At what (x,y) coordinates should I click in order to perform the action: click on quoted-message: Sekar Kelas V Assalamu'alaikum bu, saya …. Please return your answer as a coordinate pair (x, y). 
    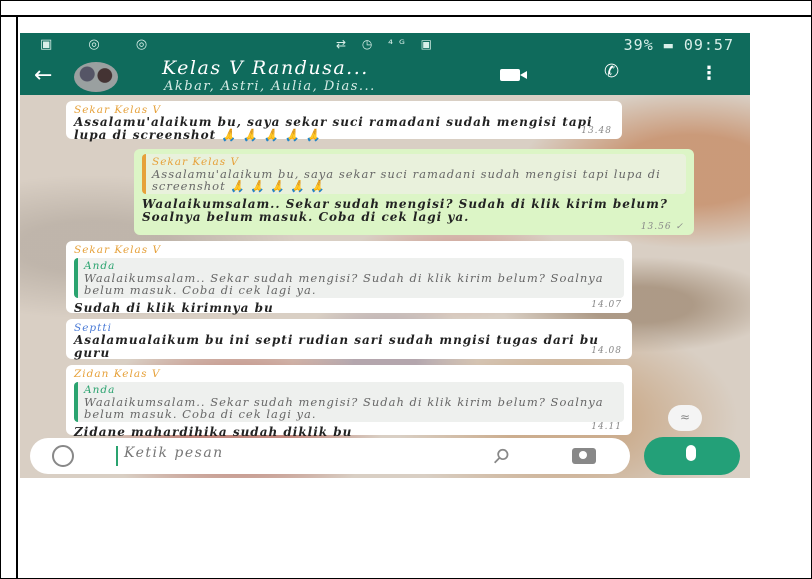
    Looking at the image, I should click on (414, 174).